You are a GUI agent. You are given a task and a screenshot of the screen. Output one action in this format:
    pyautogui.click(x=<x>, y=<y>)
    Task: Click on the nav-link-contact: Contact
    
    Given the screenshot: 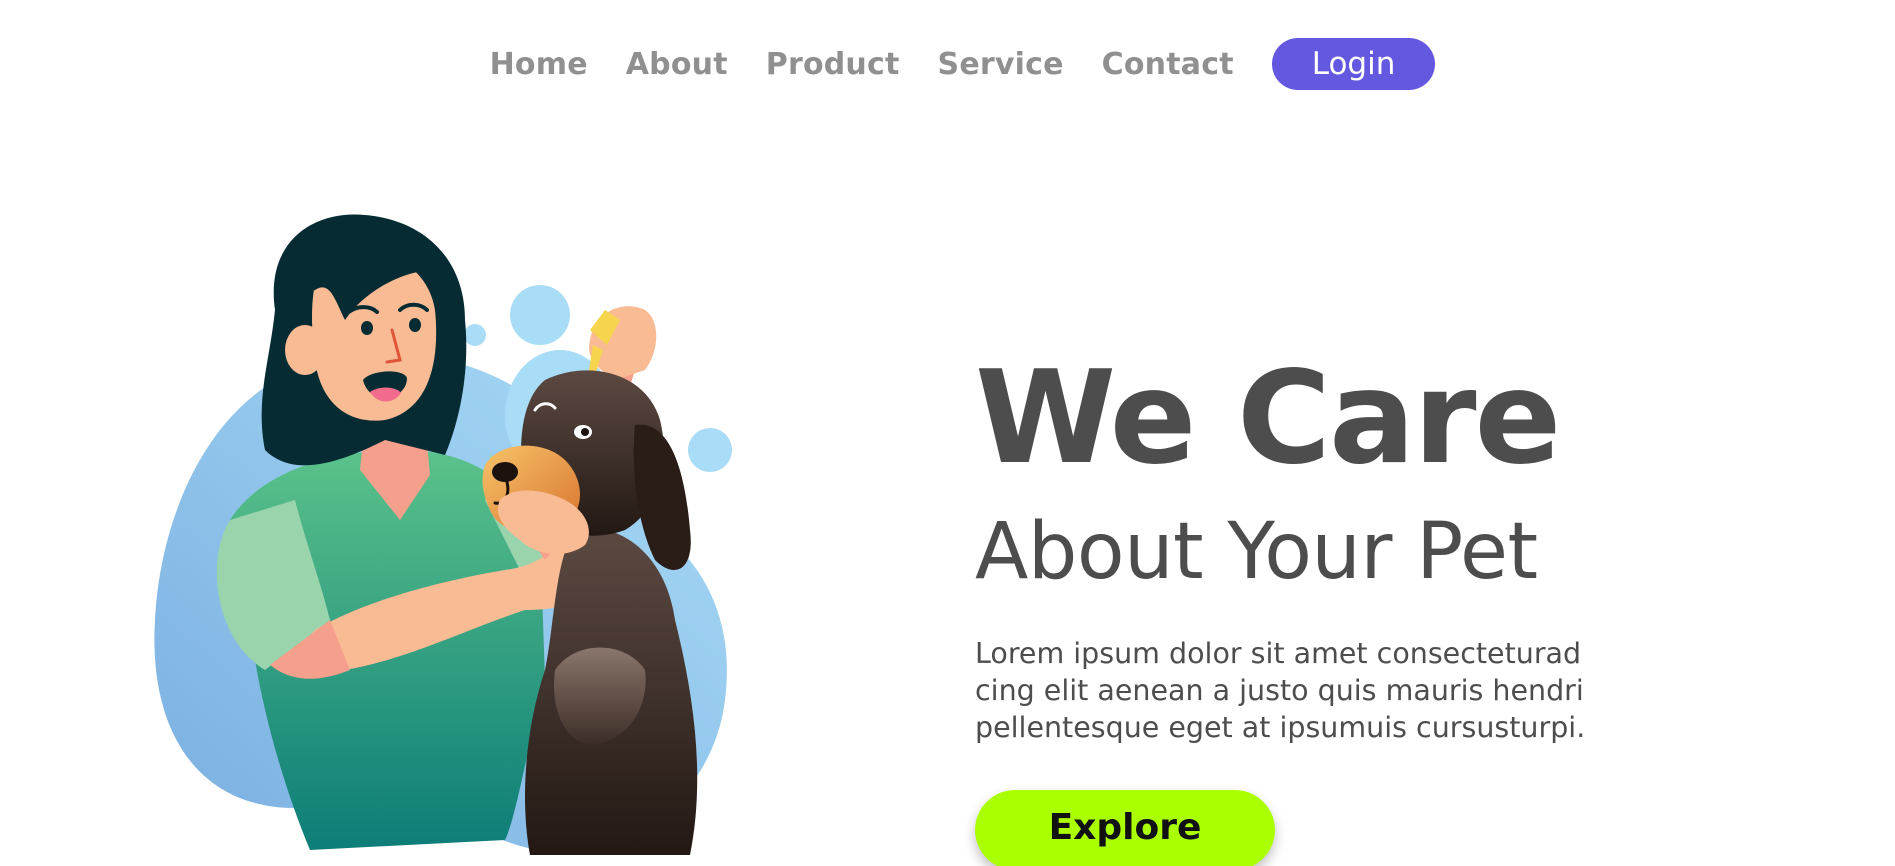 What is the action you would take?
    pyautogui.click(x=1168, y=64)
    